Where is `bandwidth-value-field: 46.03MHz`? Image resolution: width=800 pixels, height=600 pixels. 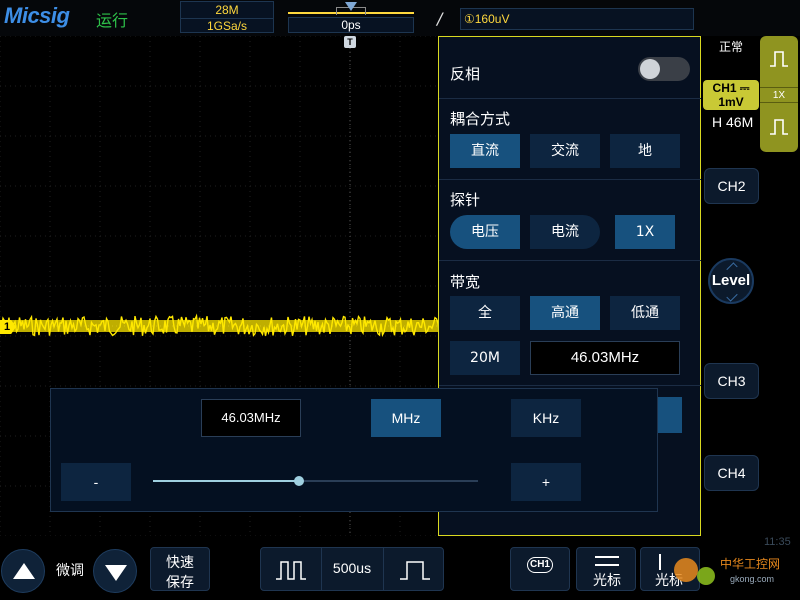
bandwidth-value-field: 46.03MHz is located at coordinates (605, 358).